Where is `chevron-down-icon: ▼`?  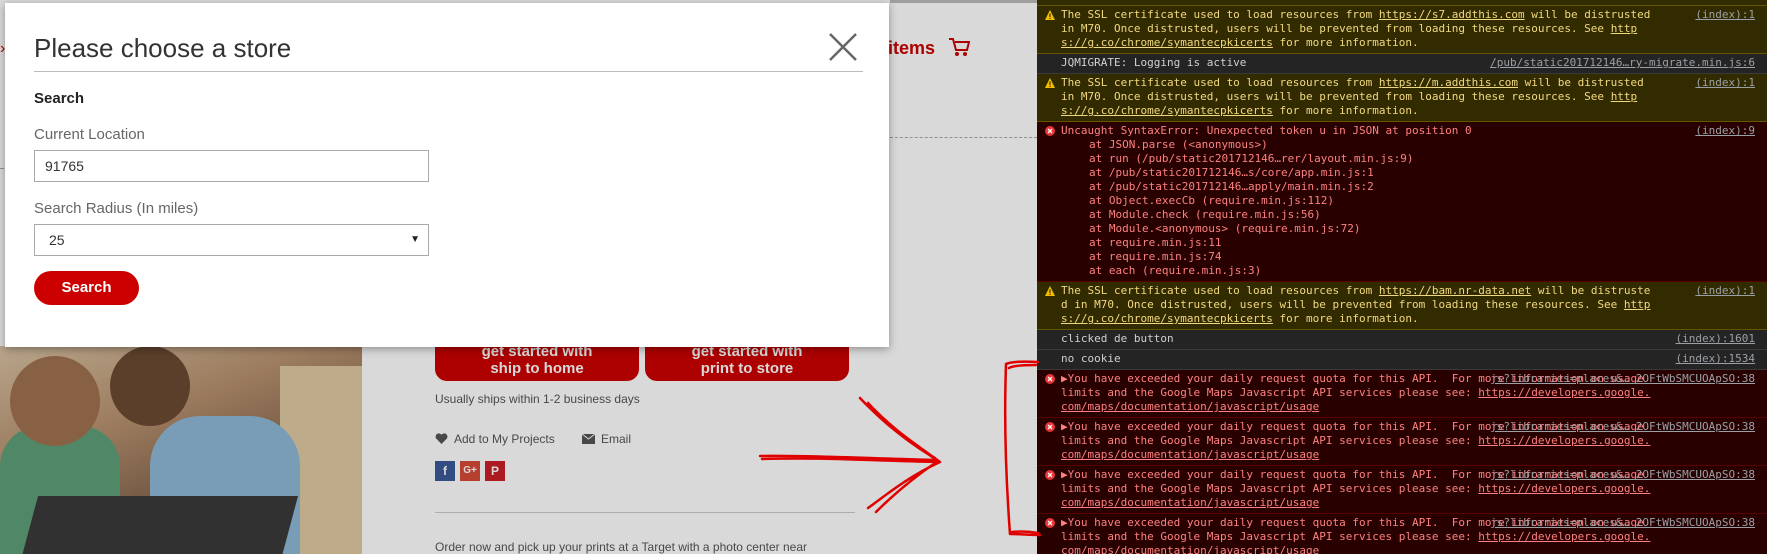
chevron-down-icon: ▼ is located at coordinates (415, 239).